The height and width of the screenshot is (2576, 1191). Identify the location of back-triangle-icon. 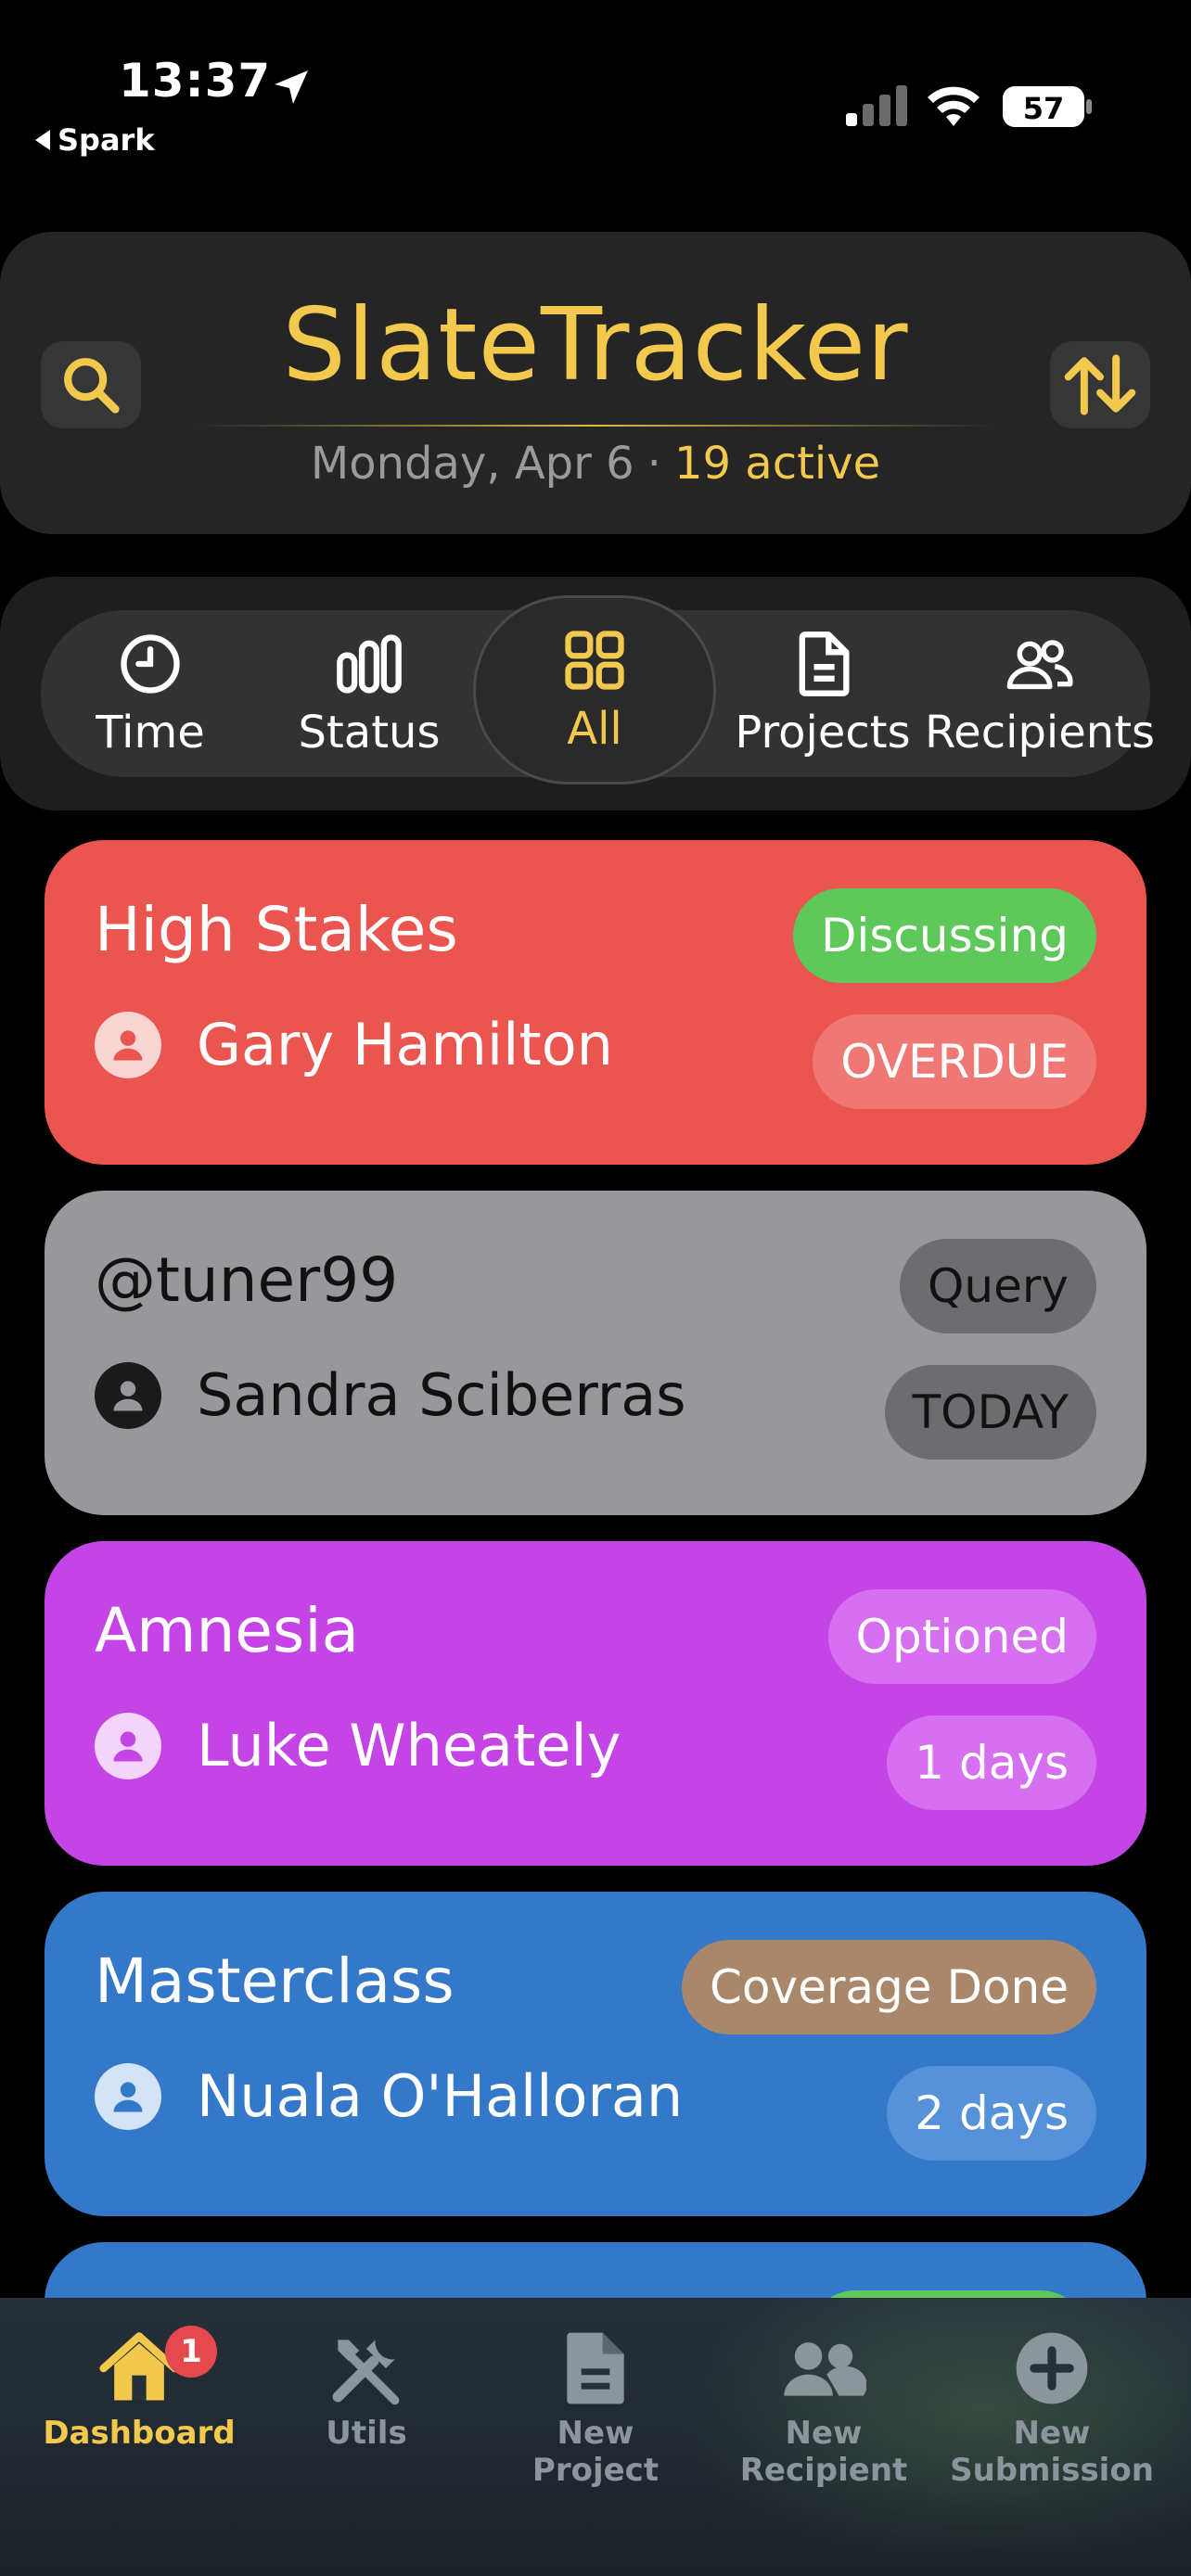
(43, 140).